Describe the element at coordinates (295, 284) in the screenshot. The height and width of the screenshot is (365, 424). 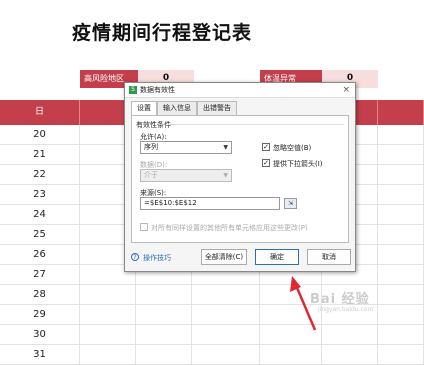
I see `arrow-head` at that location.